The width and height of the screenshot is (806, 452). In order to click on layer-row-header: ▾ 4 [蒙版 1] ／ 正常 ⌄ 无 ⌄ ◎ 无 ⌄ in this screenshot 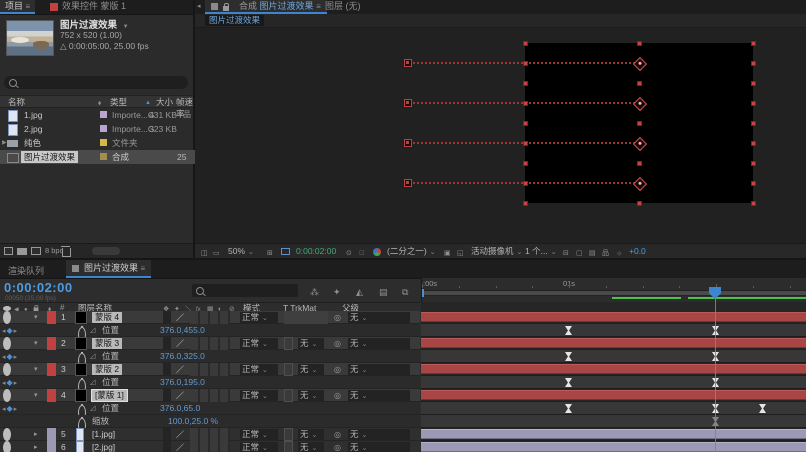, I will do `click(210, 395)`.